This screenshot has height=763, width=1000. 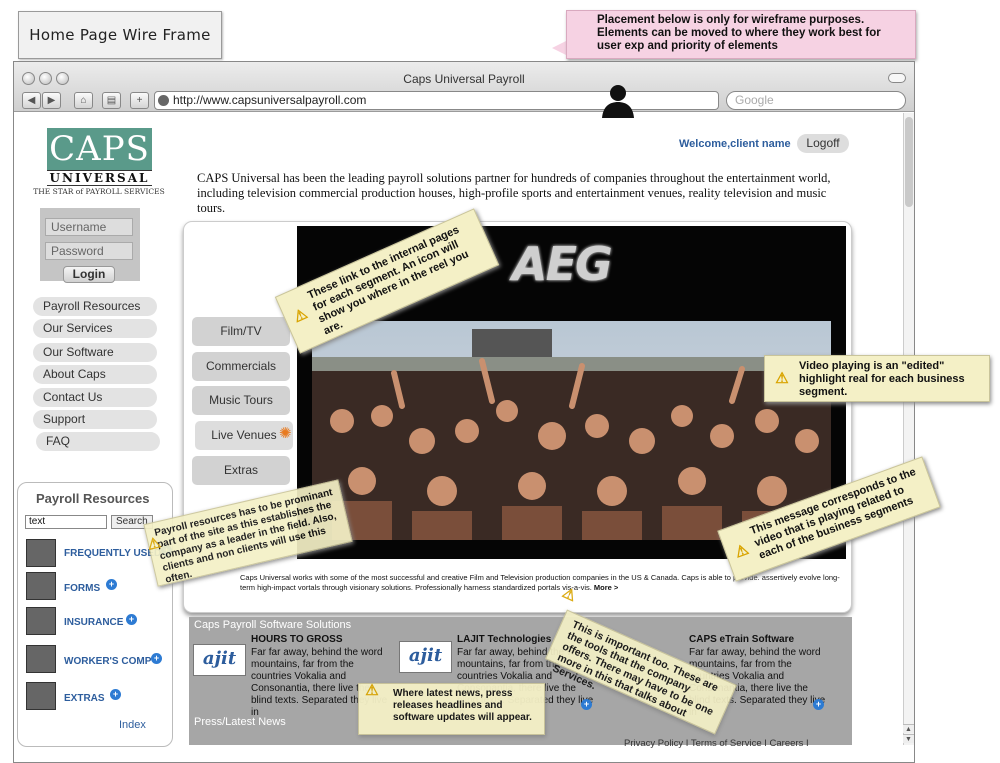 I want to click on software-title-3: CAPS eTrain Software, so click(x=741, y=639).